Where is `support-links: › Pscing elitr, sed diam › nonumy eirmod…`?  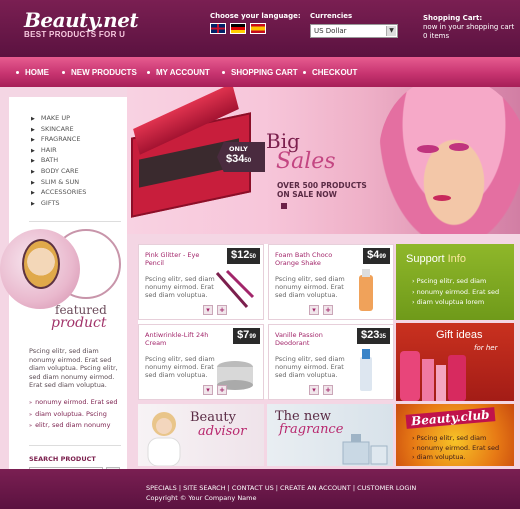 support-links: › Pscing elitr, sed diam › nonumy eirmod… is located at coordinates (455, 292).